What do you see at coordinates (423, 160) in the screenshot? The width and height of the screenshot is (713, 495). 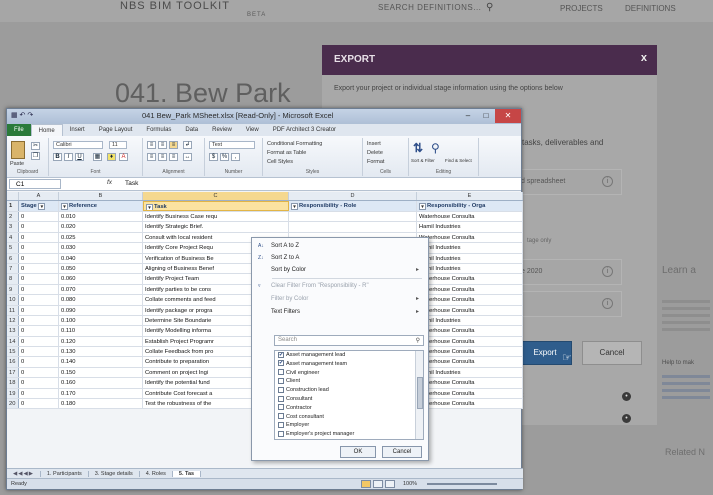 I see `sort-filter-label: Sort & Filter` at bounding box center [423, 160].